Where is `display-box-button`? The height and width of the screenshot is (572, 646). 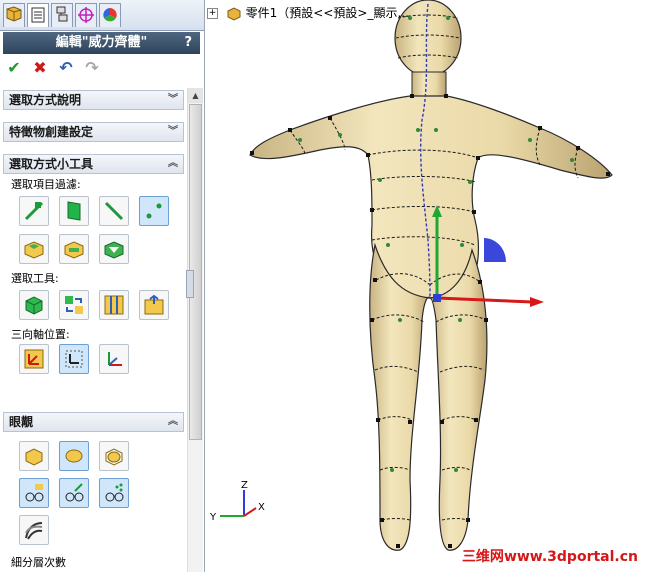 display-box-button is located at coordinates (34, 456).